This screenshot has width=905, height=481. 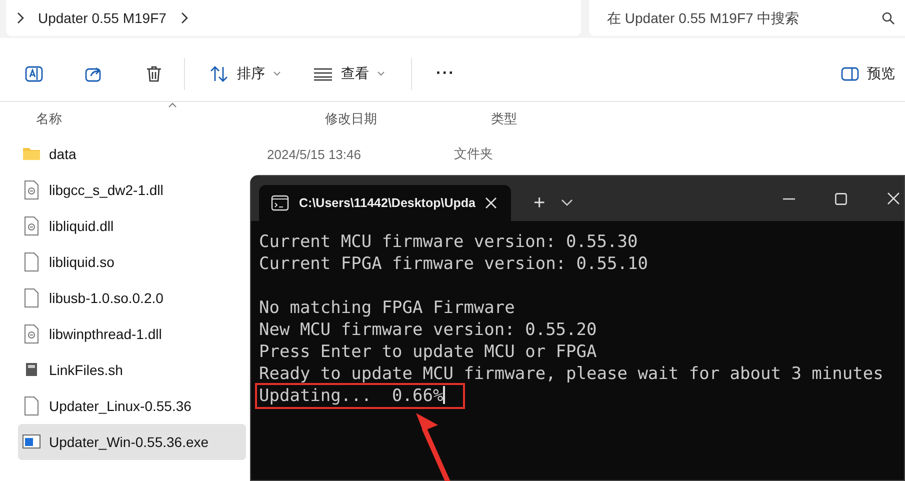 What do you see at coordinates (154, 74) in the screenshot?
I see `trash-icon` at bounding box center [154, 74].